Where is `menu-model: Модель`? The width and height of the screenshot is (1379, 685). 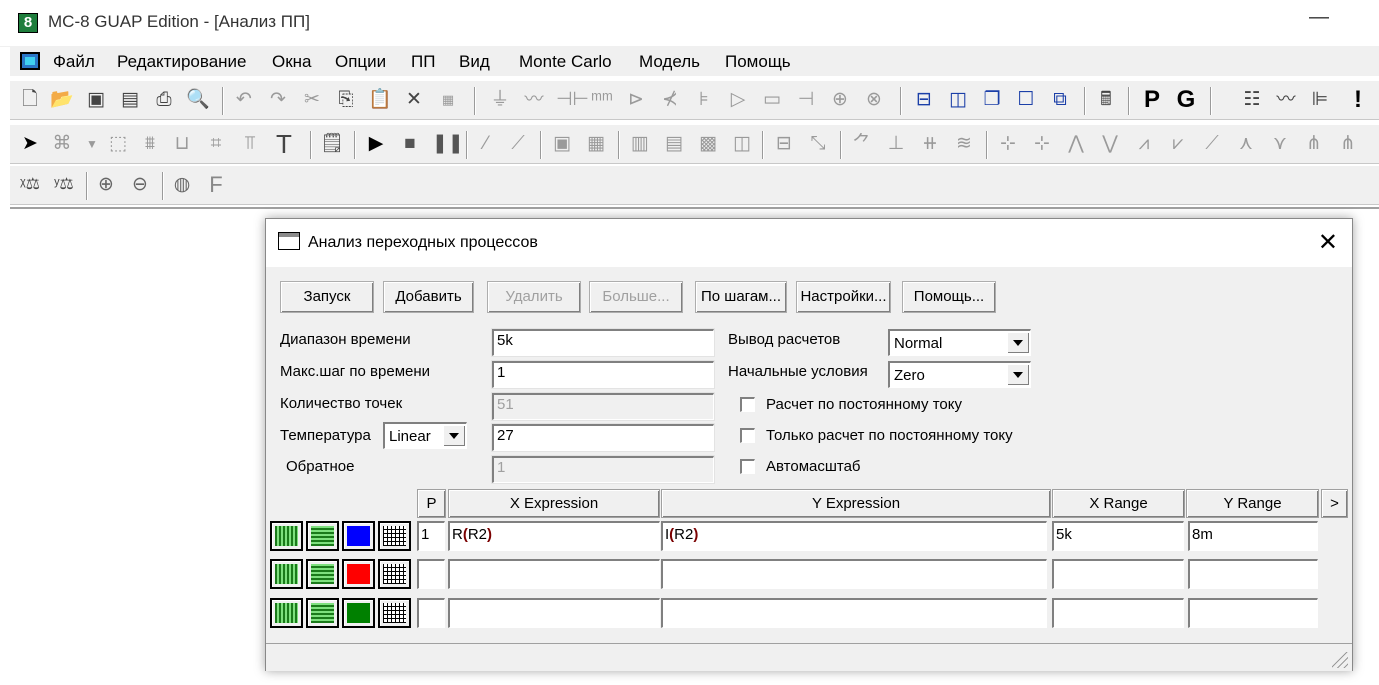
menu-model: Модель is located at coordinates (669, 62).